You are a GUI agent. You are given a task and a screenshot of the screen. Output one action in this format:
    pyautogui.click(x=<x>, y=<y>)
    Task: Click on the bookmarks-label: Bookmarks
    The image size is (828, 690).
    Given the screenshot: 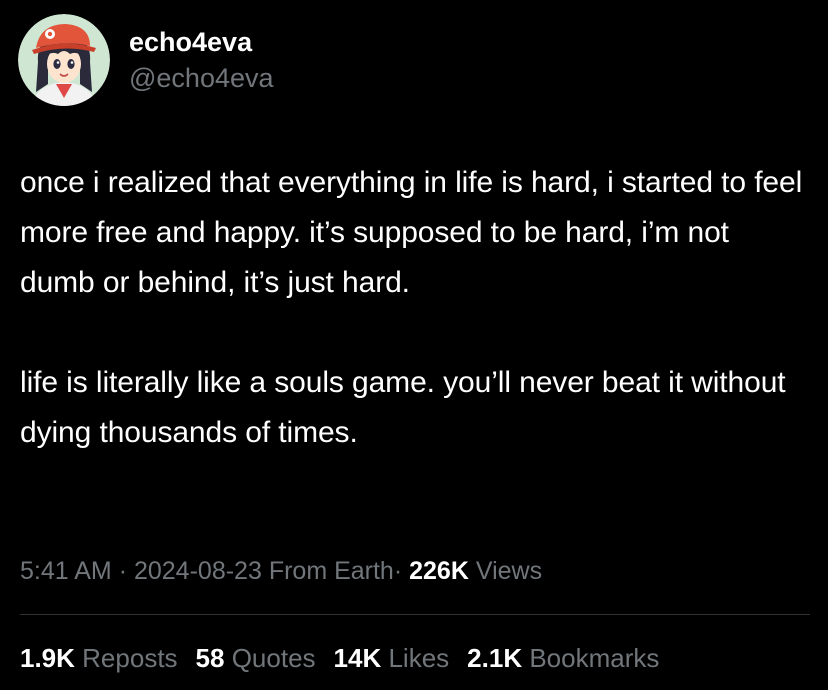 What is the action you would take?
    pyautogui.click(x=594, y=658)
    